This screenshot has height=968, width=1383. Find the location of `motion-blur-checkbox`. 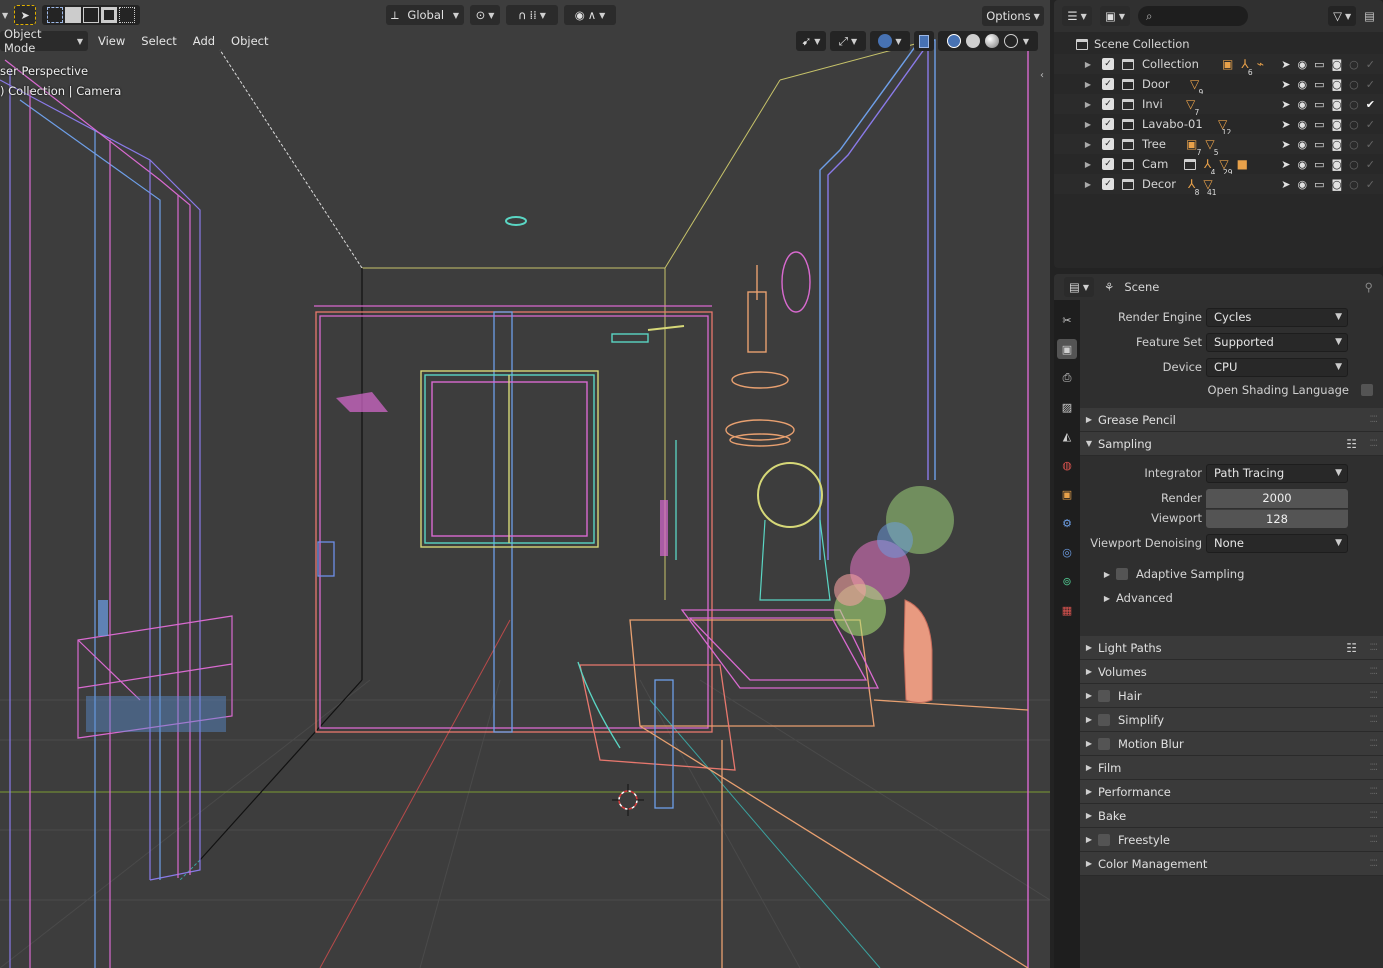

motion-blur-checkbox is located at coordinates (1104, 743).